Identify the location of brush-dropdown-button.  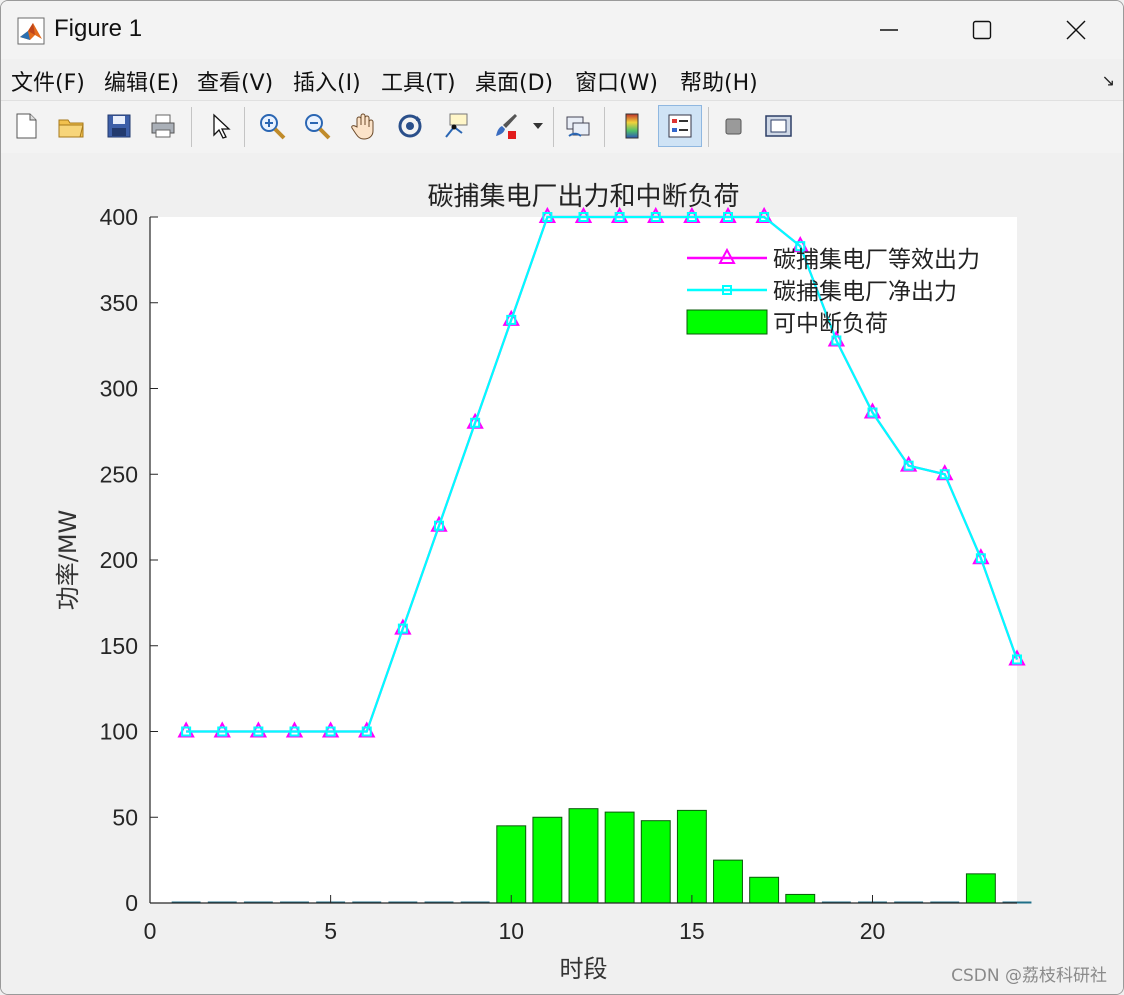
(538, 126).